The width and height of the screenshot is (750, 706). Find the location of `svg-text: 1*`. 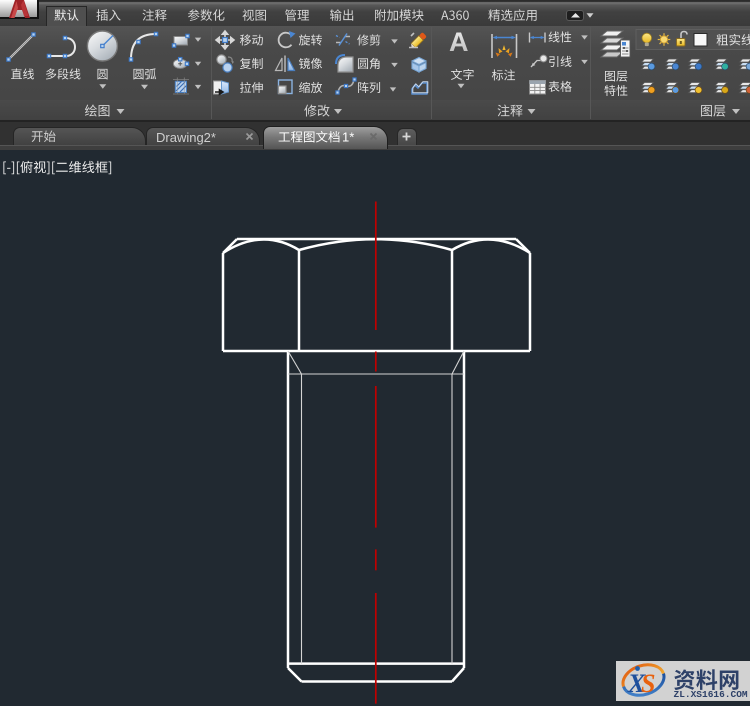

svg-text: 1* is located at coordinates (348, 137).